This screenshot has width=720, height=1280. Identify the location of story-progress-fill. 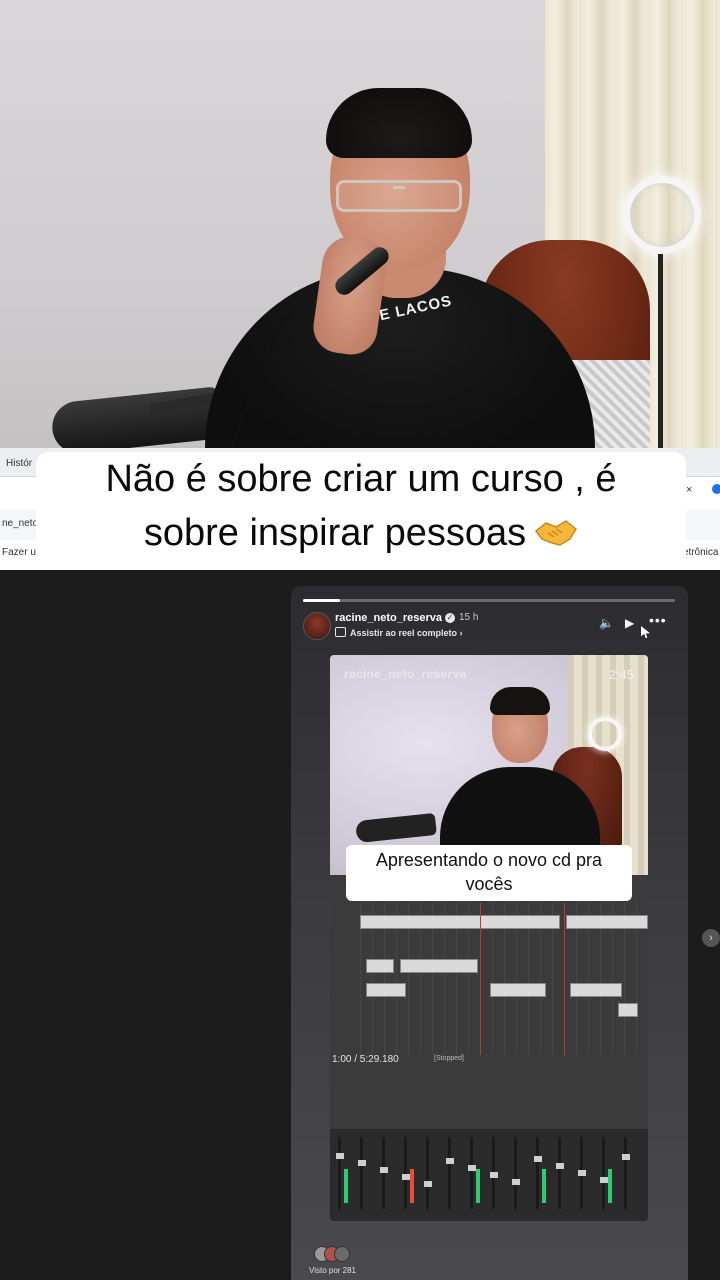
(322, 600).